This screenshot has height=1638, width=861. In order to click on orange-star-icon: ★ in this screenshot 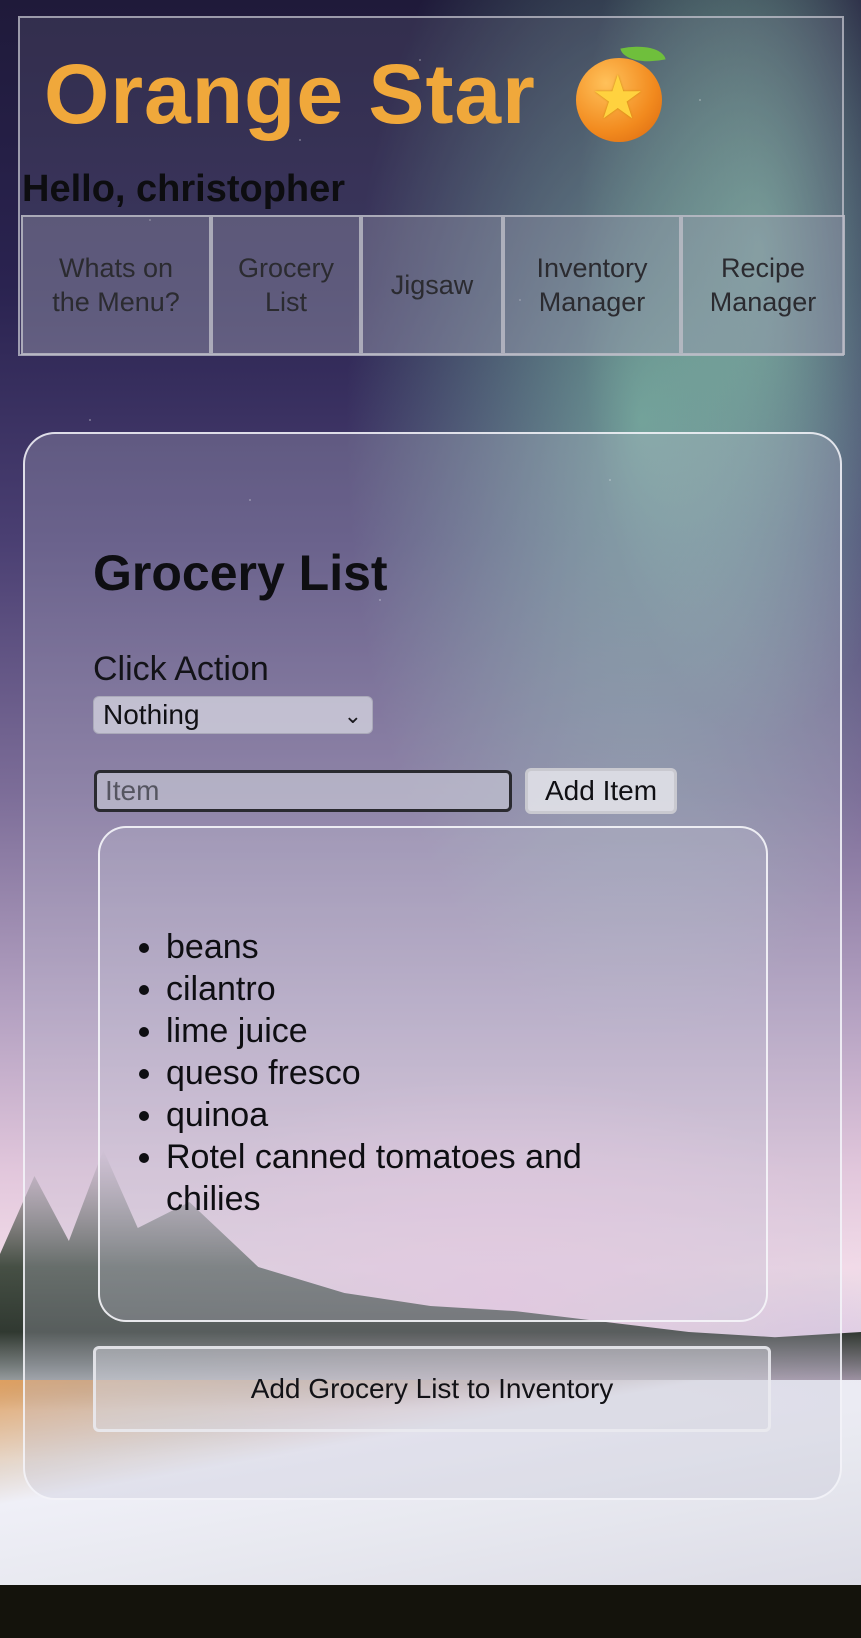, I will do `click(620, 91)`.